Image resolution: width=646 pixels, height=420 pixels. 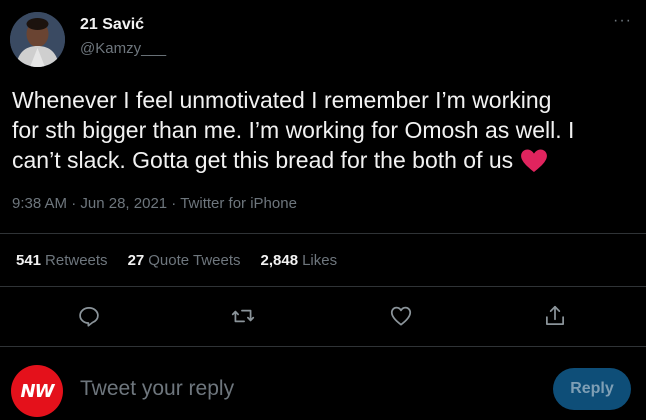 I want to click on quote-tweets-label: Quote Tweets, so click(x=194, y=260).